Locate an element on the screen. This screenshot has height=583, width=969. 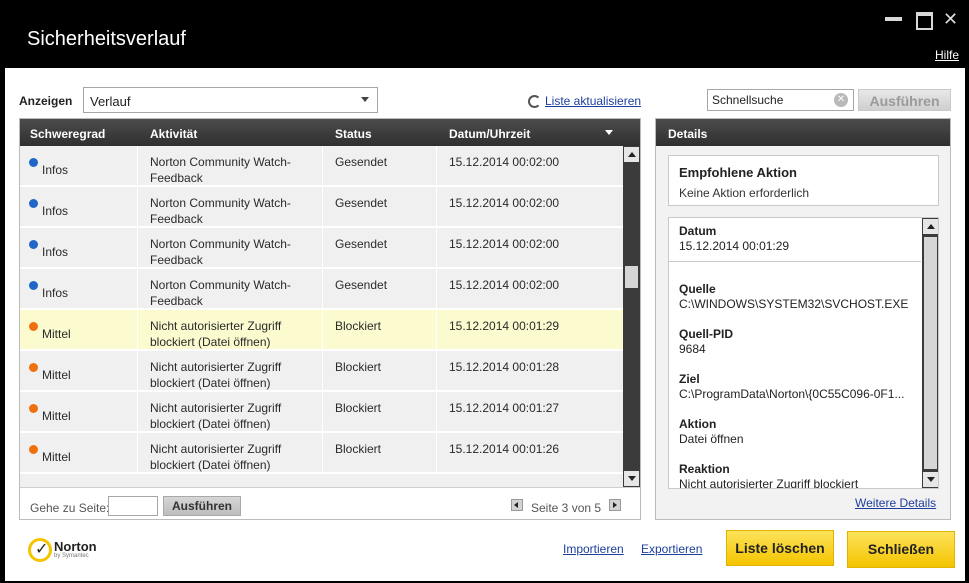
goto-page-button: Ausführen is located at coordinates (202, 506).